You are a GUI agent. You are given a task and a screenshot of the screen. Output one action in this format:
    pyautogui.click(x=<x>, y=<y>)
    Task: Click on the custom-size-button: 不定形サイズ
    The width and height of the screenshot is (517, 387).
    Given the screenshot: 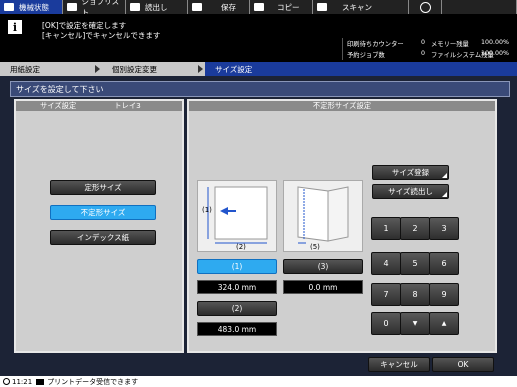 What is the action you would take?
    pyautogui.click(x=103, y=212)
    